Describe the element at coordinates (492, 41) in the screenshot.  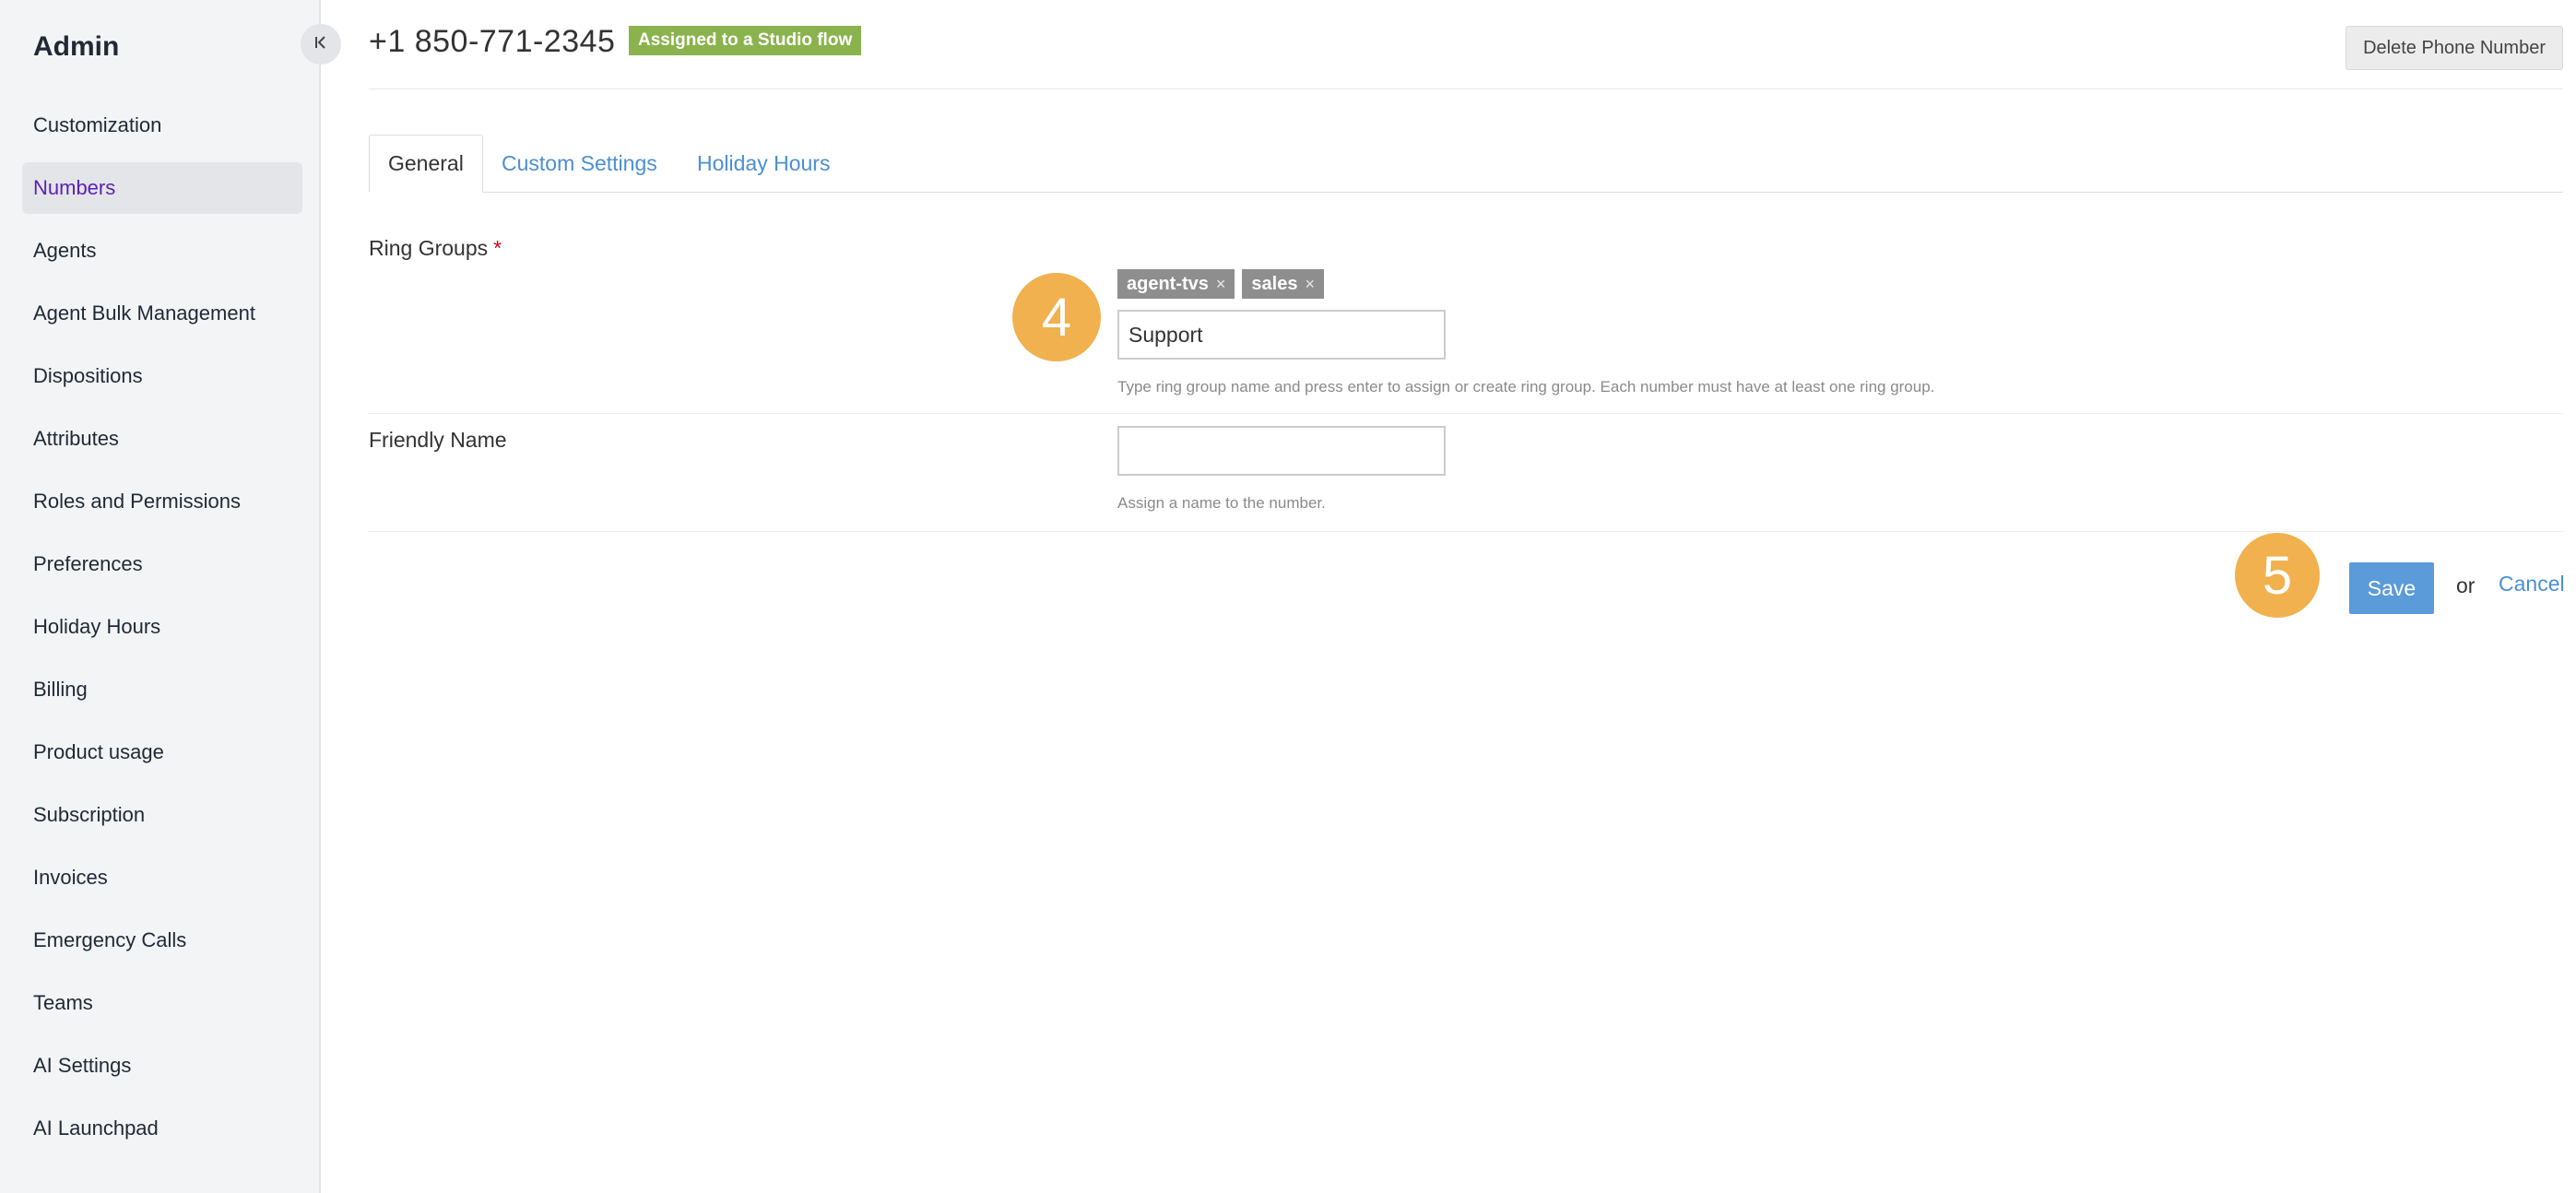
I see `page-title: +1 850-771-2345` at that location.